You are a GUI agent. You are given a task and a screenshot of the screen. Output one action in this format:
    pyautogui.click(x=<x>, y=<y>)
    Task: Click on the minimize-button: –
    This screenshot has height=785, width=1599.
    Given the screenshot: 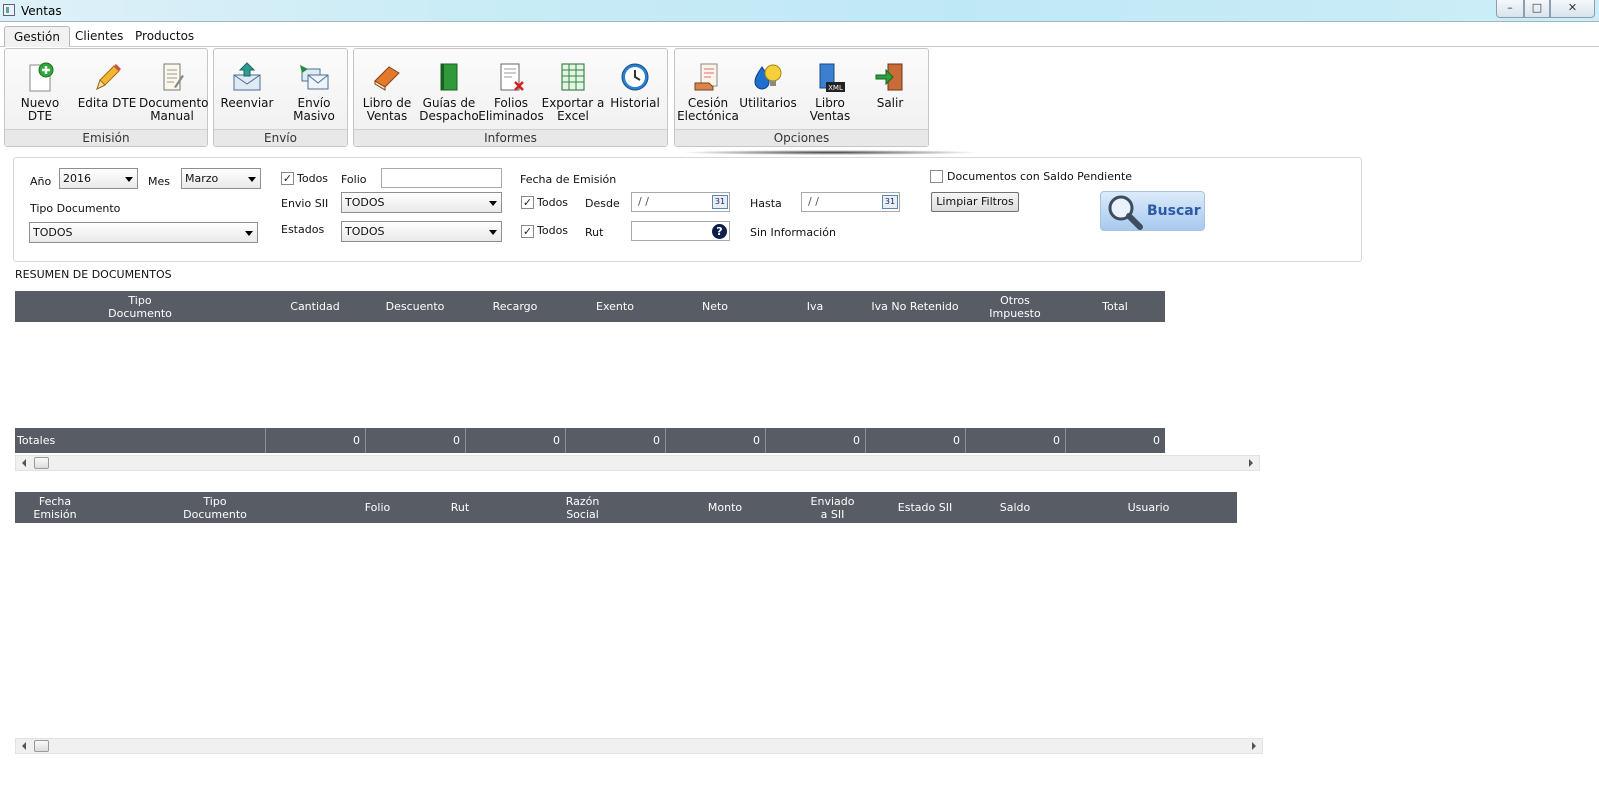 What is the action you would take?
    pyautogui.click(x=1510, y=9)
    